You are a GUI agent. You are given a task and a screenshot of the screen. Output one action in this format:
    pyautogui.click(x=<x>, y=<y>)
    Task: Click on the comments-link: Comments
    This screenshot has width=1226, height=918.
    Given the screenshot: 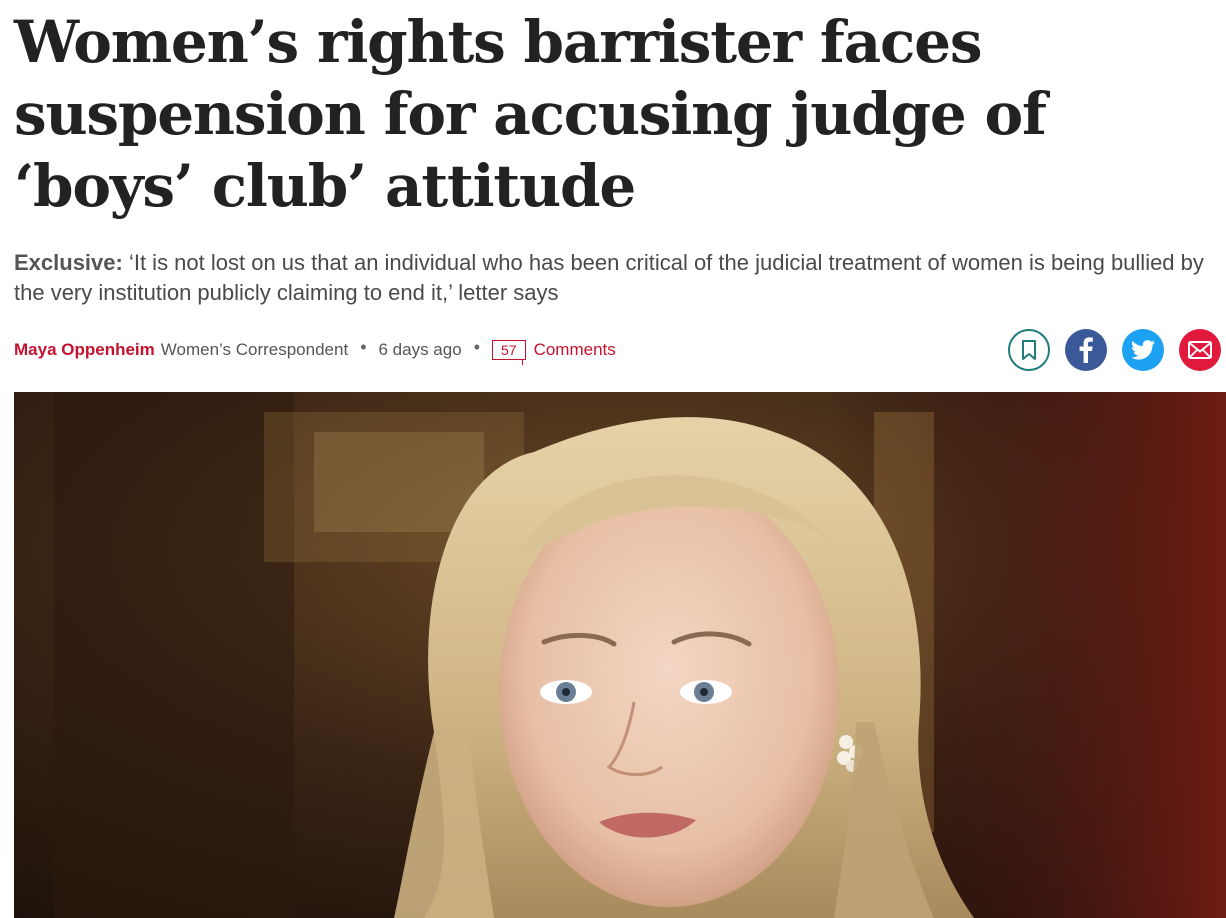 What is the action you would take?
    pyautogui.click(x=575, y=350)
    